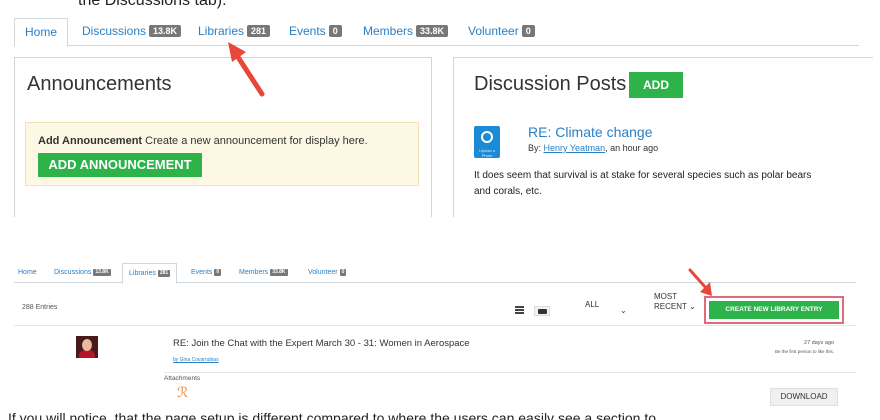  I want to click on list-view-icon, so click(519, 310).